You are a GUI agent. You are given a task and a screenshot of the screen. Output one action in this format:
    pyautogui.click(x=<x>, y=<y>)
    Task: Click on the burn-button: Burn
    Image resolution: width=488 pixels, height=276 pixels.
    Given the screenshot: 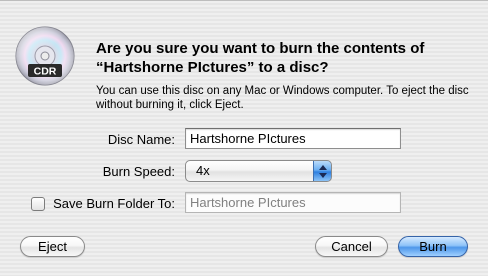 What is the action you would take?
    pyautogui.click(x=433, y=246)
    